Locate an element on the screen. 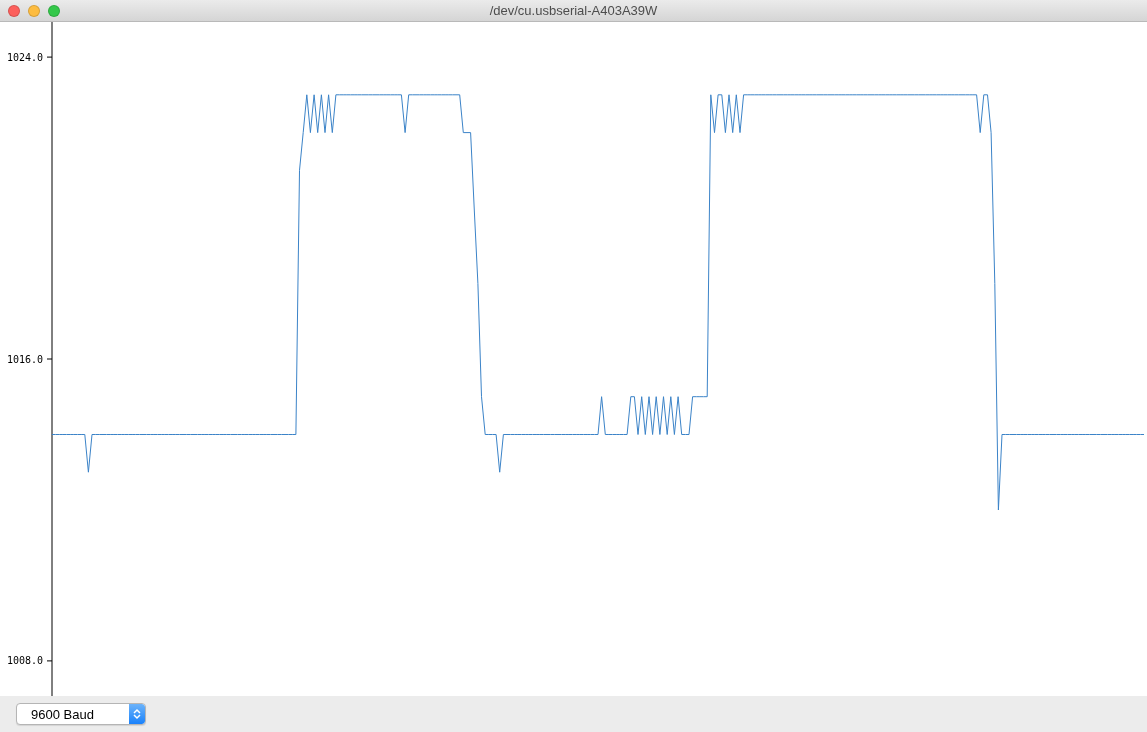  baud-select: 9600 Baud is located at coordinates (81, 714).